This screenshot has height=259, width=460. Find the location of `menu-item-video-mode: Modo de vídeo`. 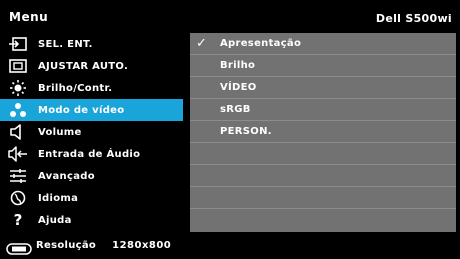

menu-item-video-mode: Modo de vídeo is located at coordinates (91, 110).